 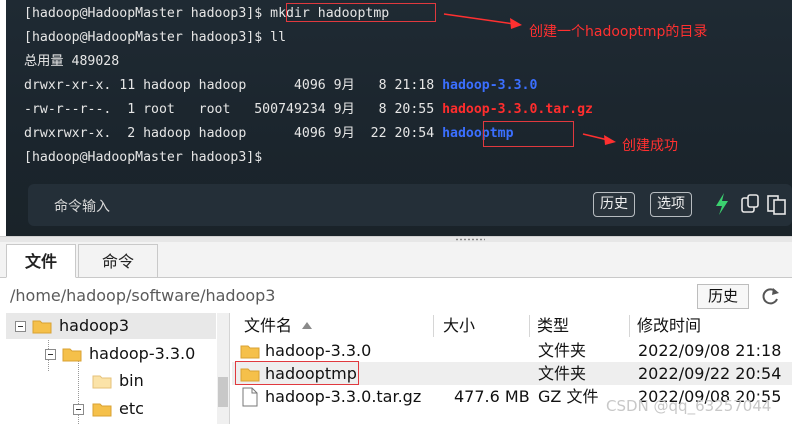 What do you see at coordinates (568, 396) in the screenshot?
I see `file-type: GZ 文件` at bounding box center [568, 396].